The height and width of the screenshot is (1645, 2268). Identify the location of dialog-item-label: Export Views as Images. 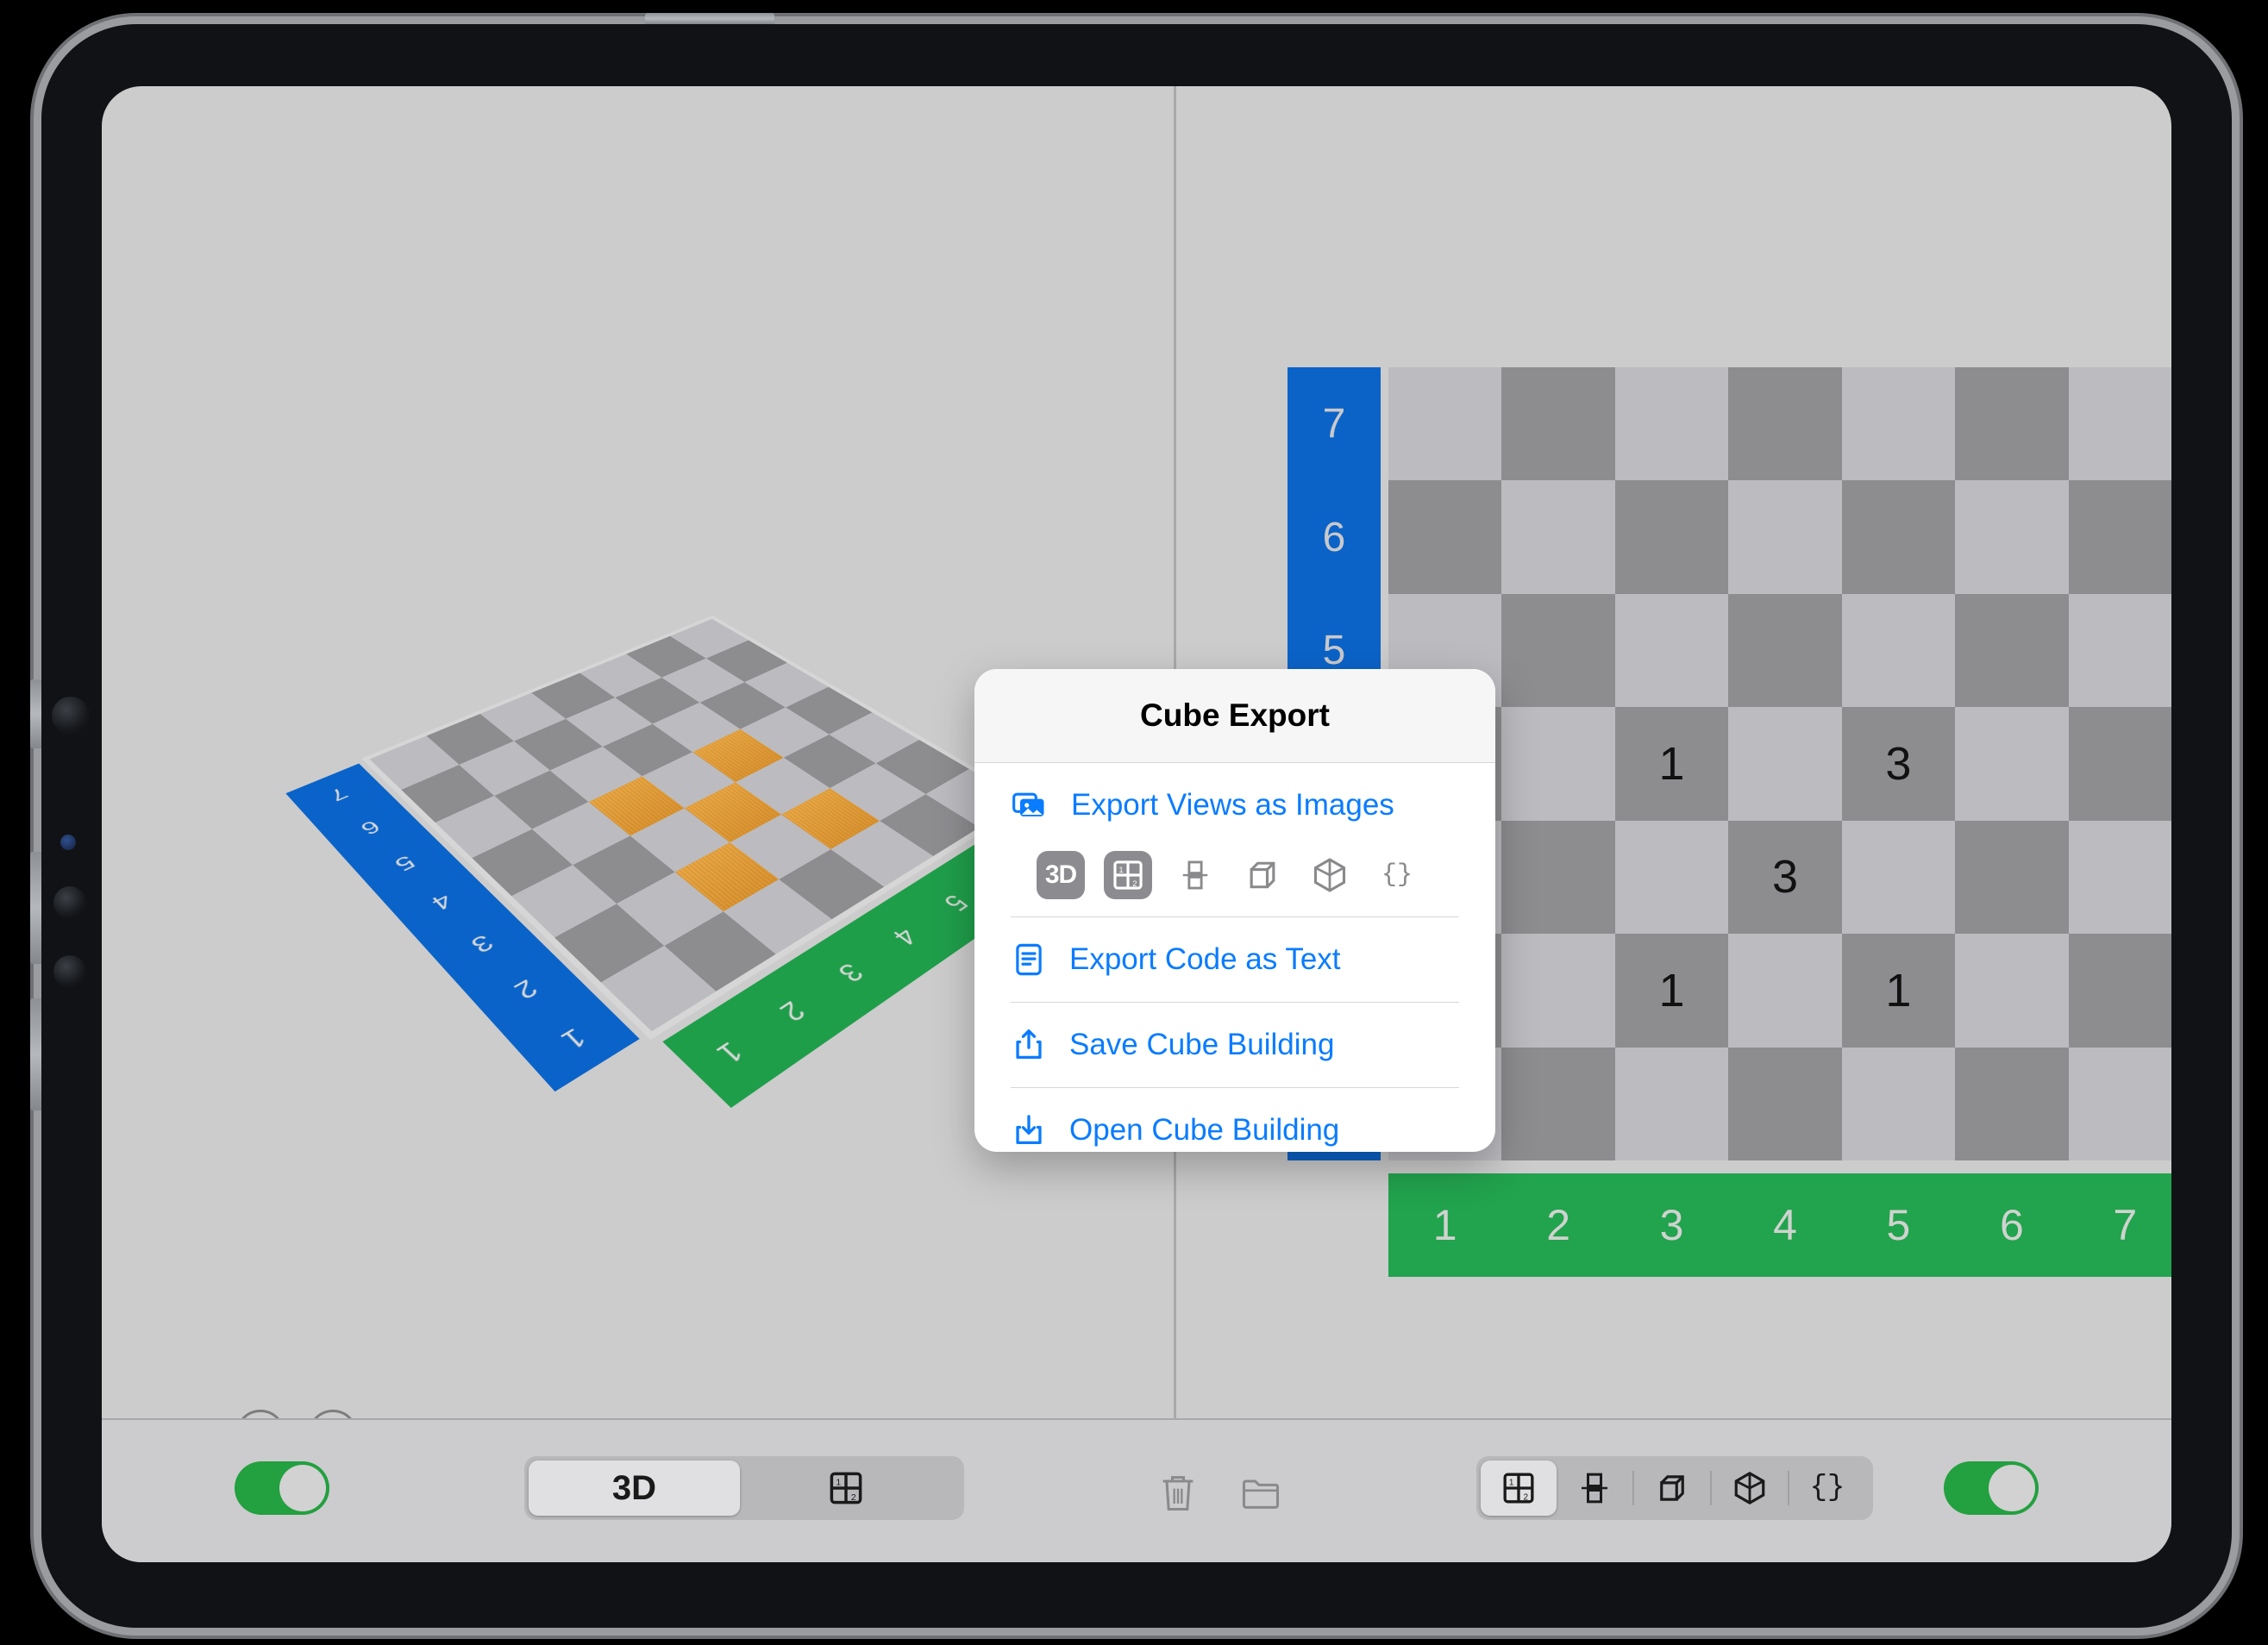
(1232, 805).